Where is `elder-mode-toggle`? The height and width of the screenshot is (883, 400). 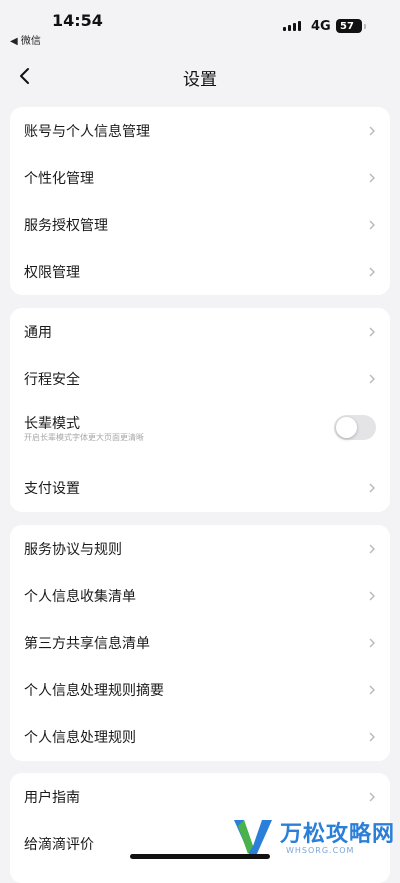 elder-mode-toggle is located at coordinates (355, 427).